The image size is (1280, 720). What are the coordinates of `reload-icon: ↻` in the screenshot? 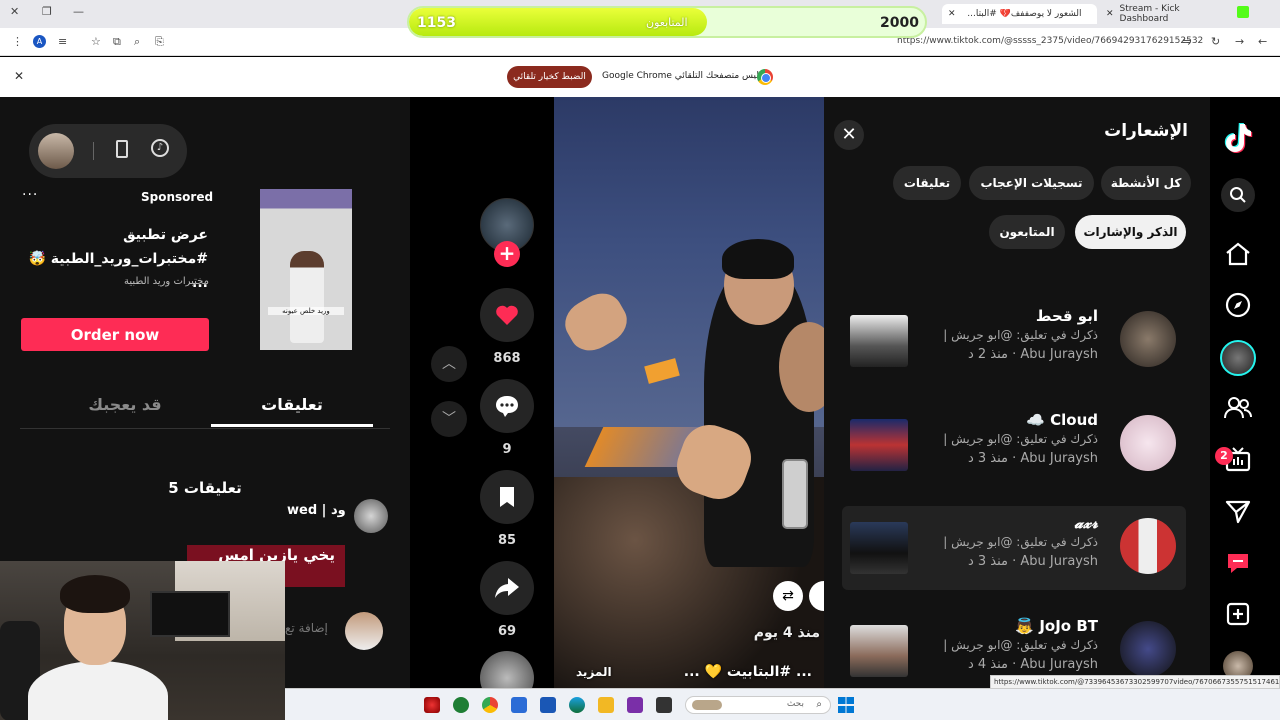 It's located at (1215, 41).